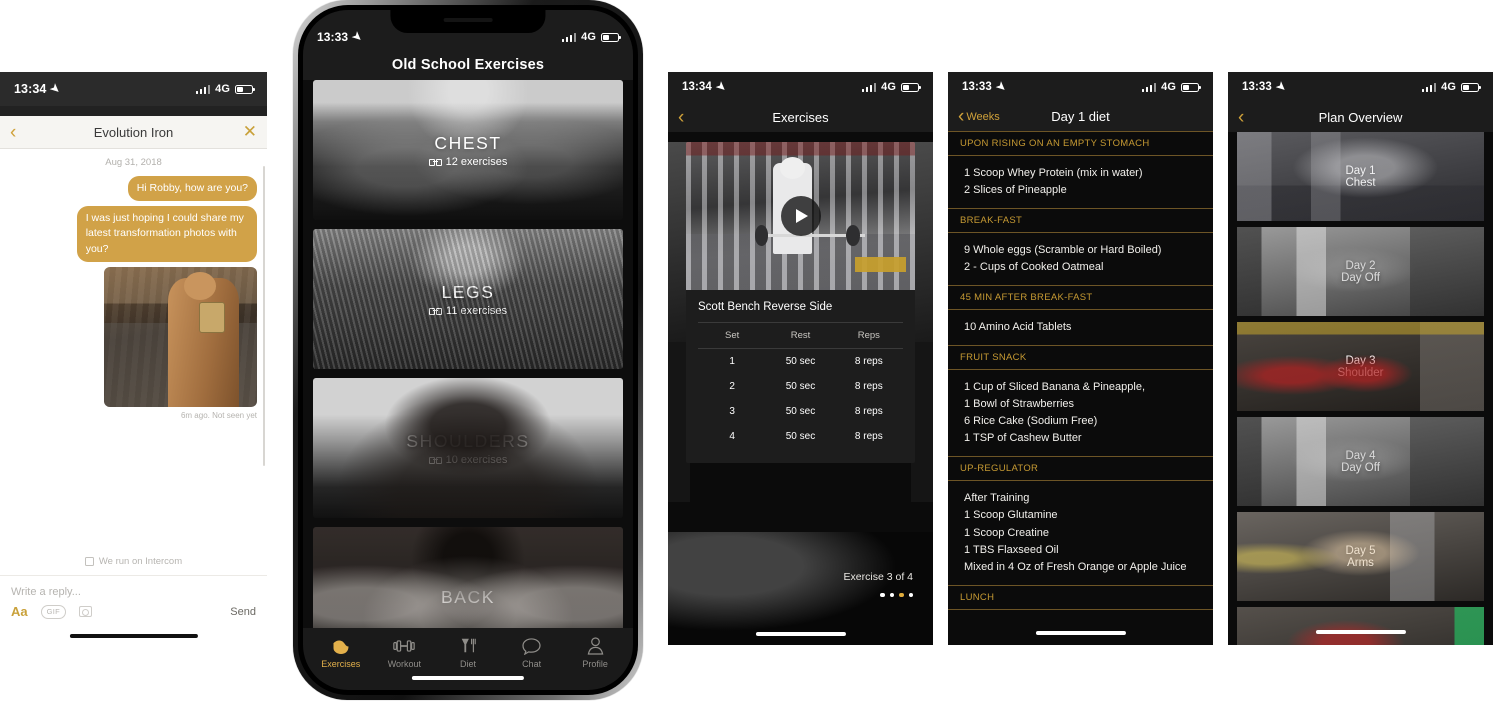 Image resolution: width=1493 pixels, height=708 pixels. Describe the element at coordinates (705, 87) in the screenshot. I see `status-time: 13:34 ➤` at that location.